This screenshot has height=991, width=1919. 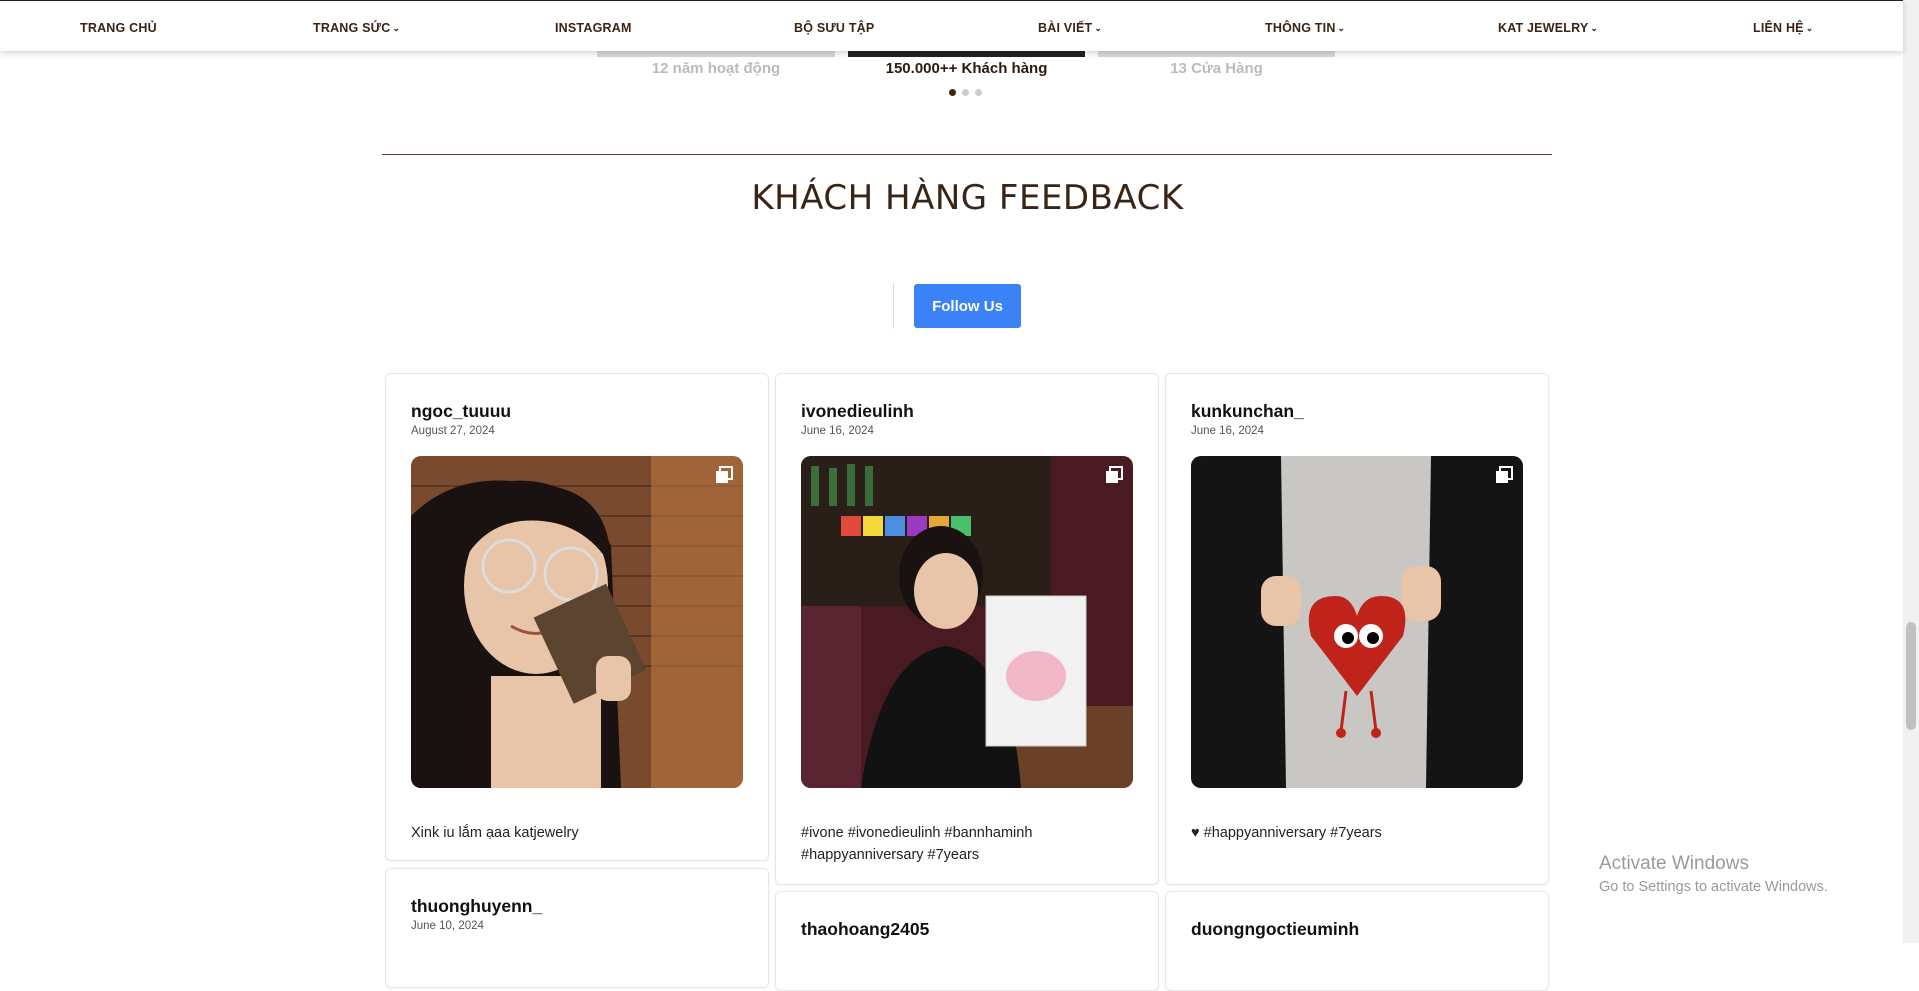 I want to click on post-date: August 27, 2024, so click(x=453, y=431).